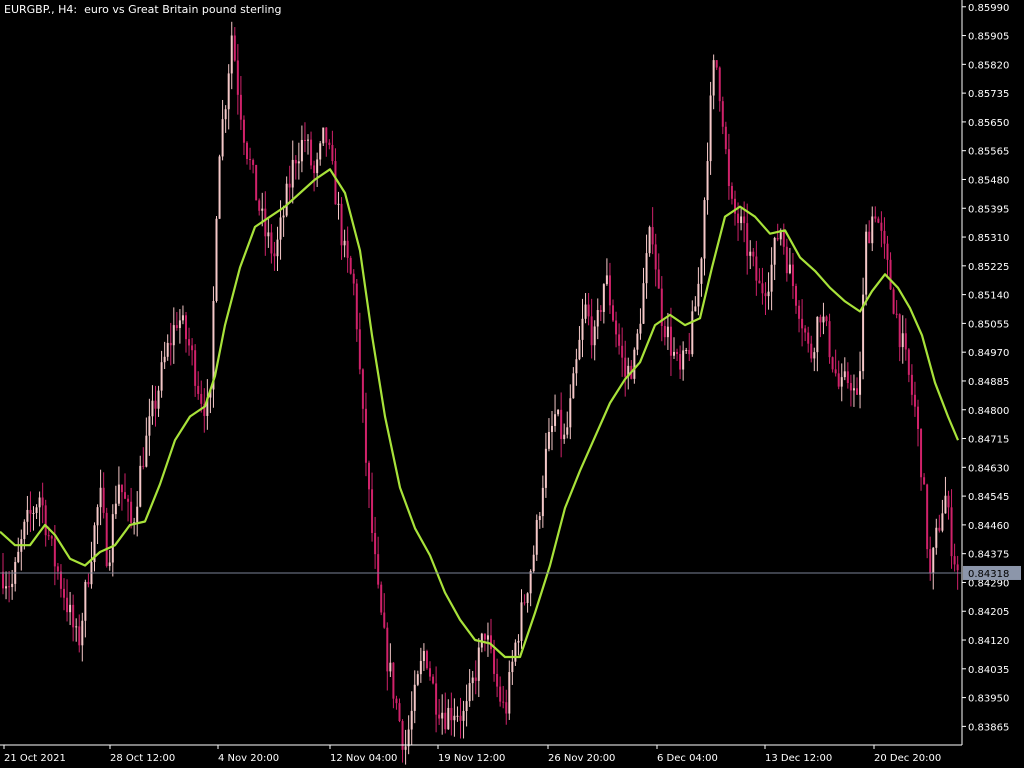 The width and height of the screenshot is (1024, 768). What do you see at coordinates (471, 758) in the screenshot?
I see `x-tick-label: 19 Nov 12:00` at bounding box center [471, 758].